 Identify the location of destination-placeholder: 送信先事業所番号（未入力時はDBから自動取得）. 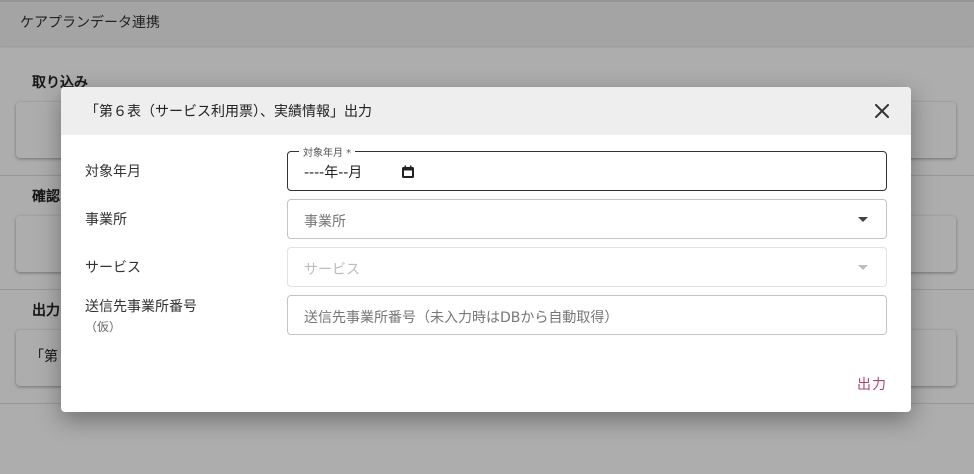
(461, 318).